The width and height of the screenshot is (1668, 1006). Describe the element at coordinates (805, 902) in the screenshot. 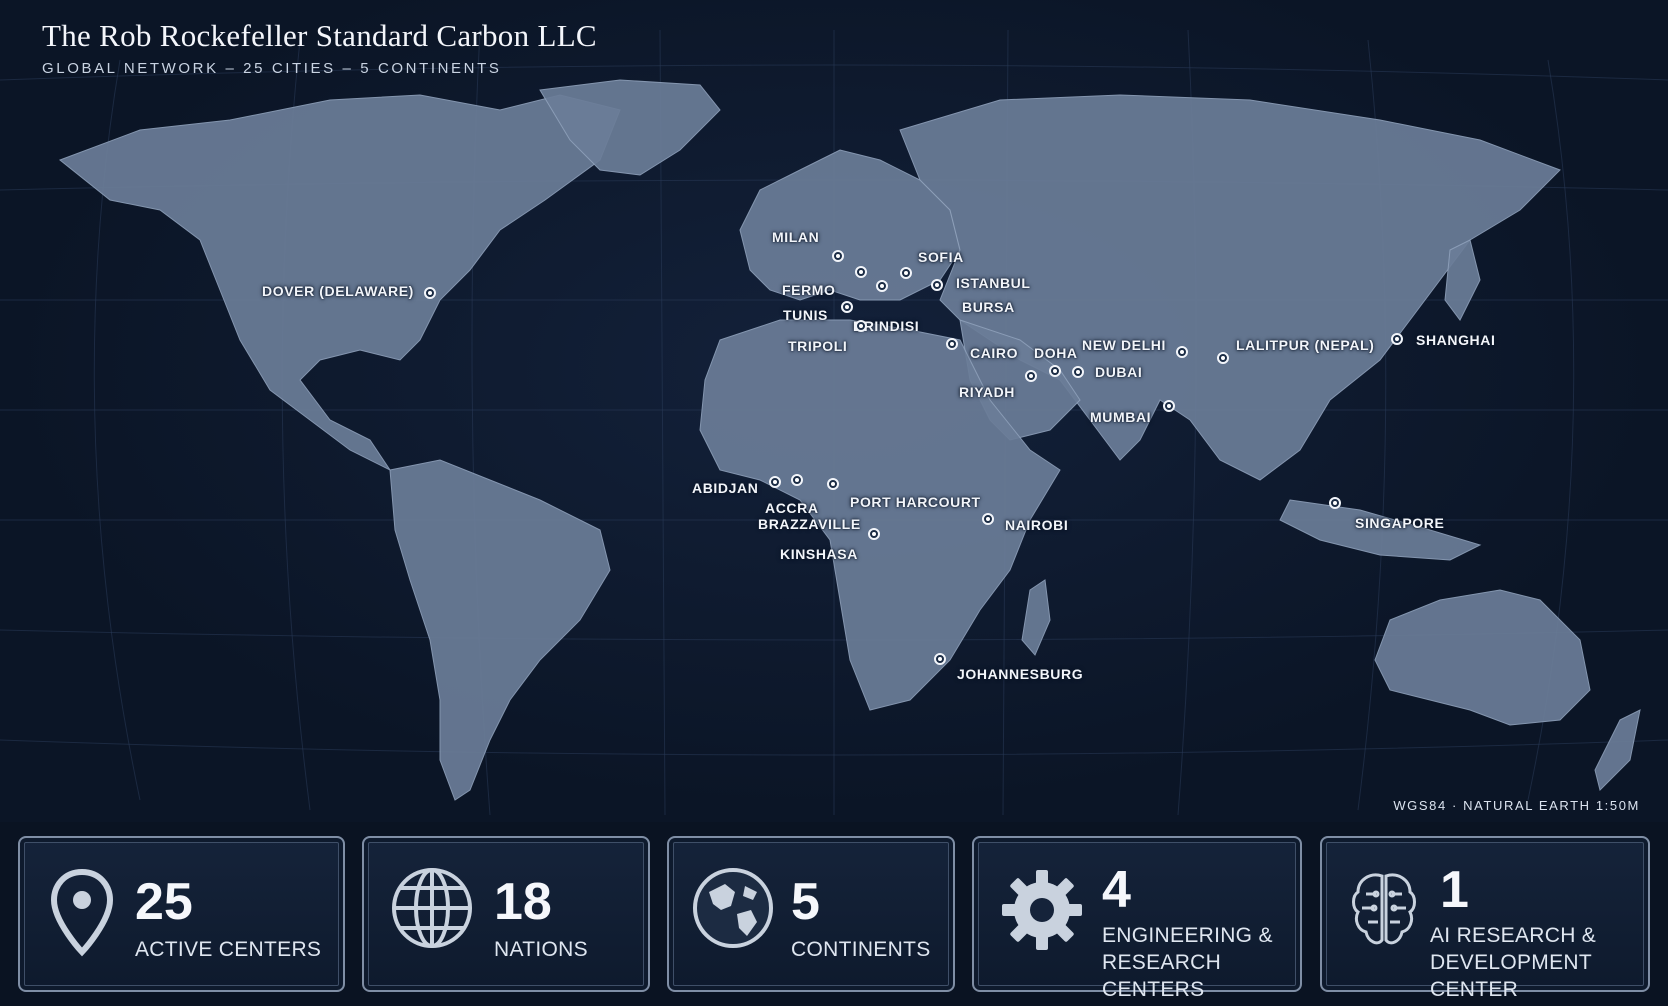

I see `stat-value: 5` at that location.